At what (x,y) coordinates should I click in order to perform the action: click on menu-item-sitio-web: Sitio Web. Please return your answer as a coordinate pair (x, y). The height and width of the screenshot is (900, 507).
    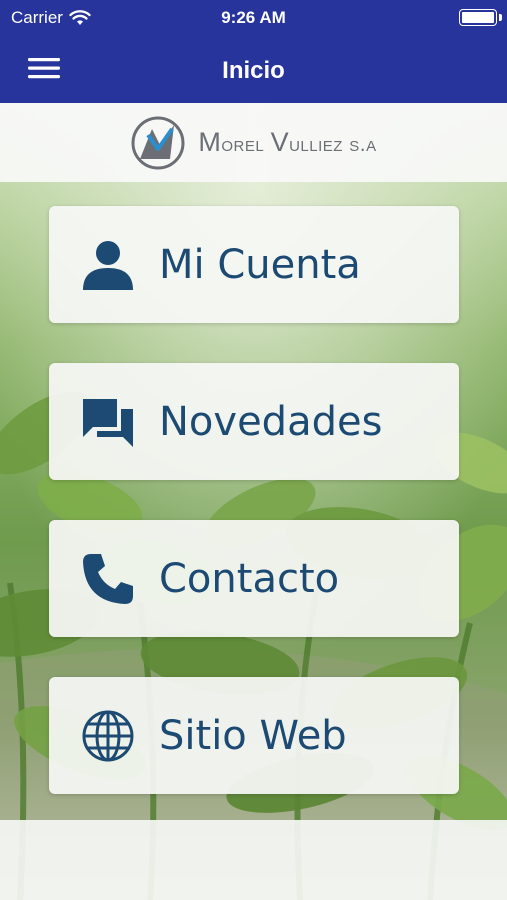
    Looking at the image, I should click on (254, 735).